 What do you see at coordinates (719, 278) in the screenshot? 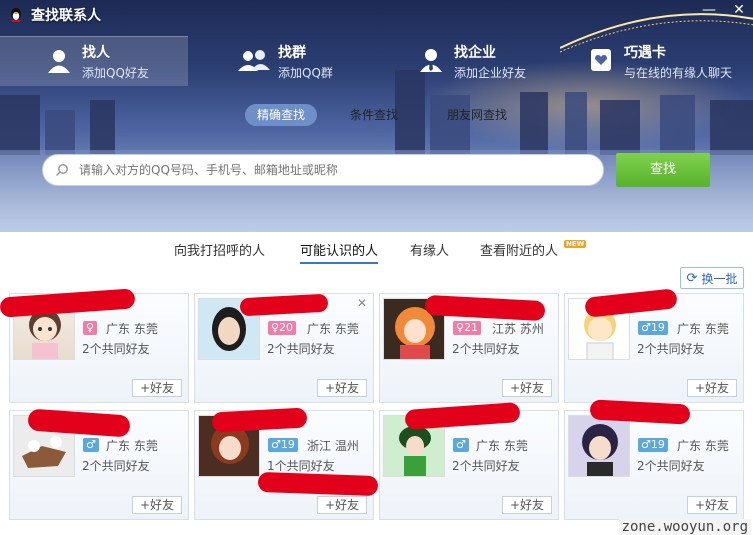
I see `refresh-label: 换一批` at bounding box center [719, 278].